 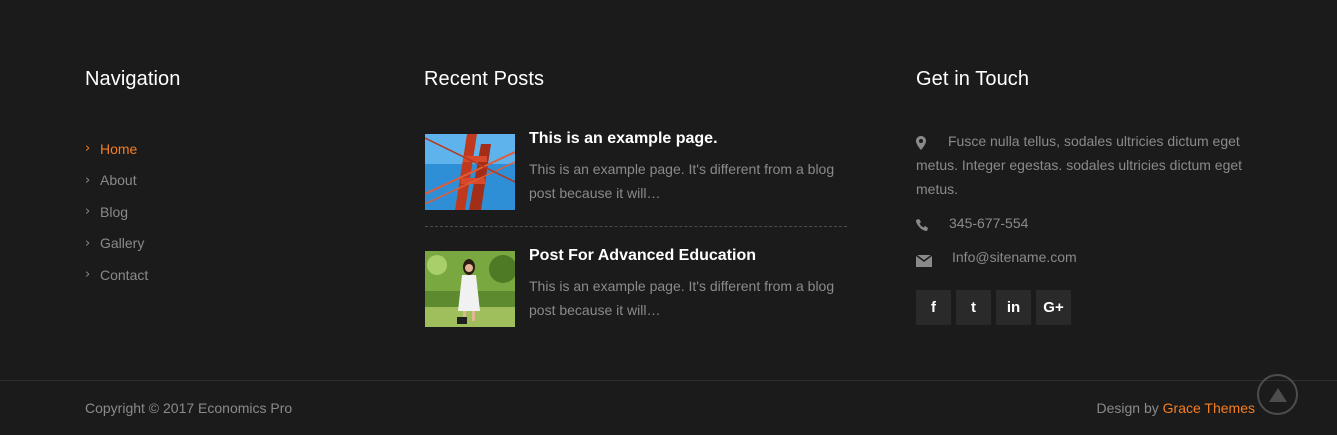 What do you see at coordinates (124, 274) in the screenshot?
I see `nav-item-label: Contact` at bounding box center [124, 274].